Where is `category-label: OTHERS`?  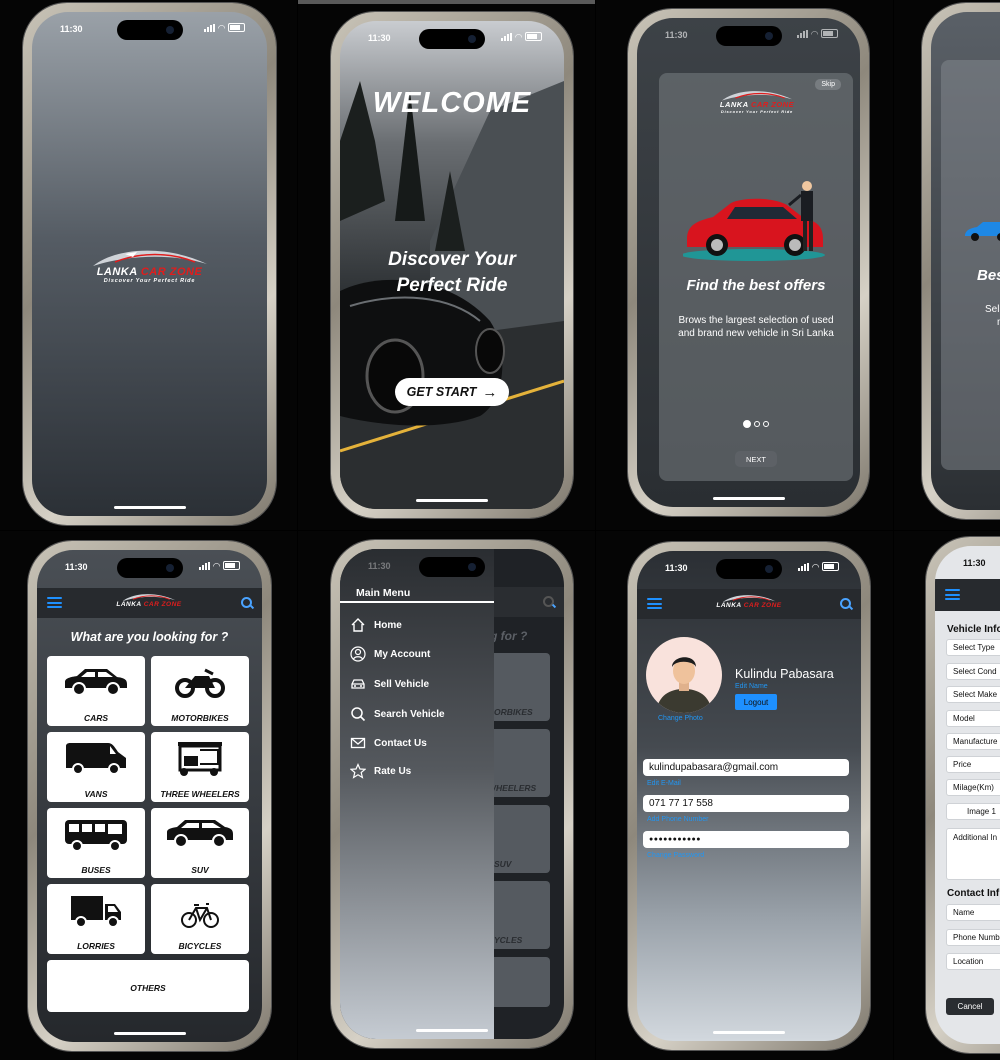
category-label: OTHERS is located at coordinates (148, 988).